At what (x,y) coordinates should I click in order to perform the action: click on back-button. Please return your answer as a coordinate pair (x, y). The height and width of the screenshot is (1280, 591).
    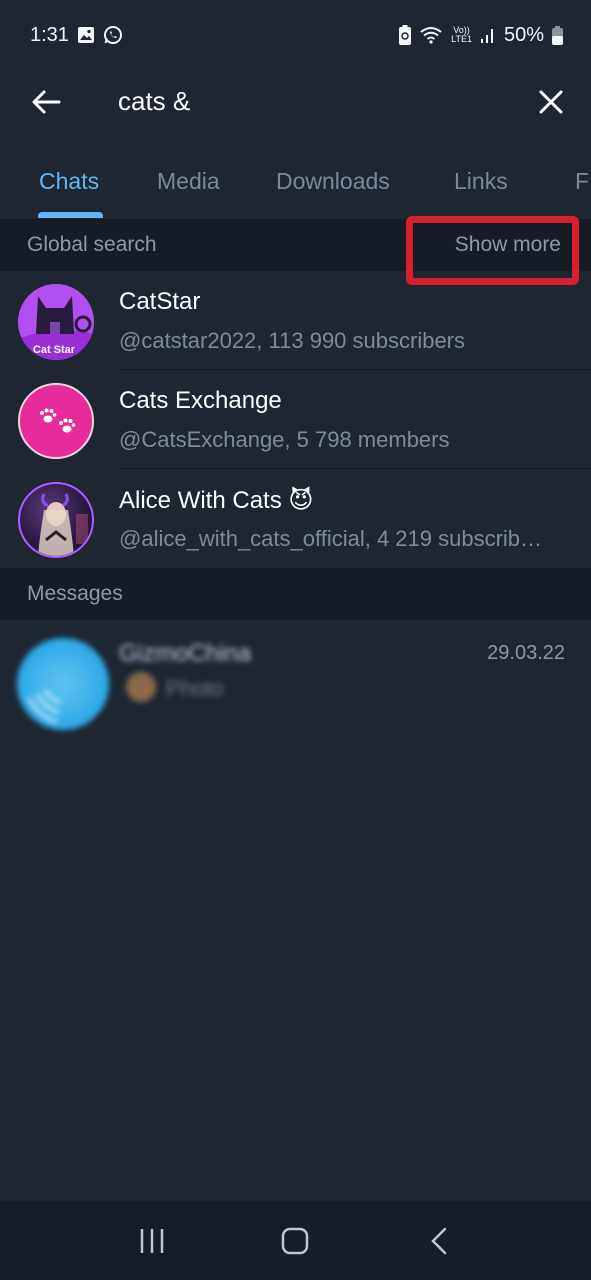
    Looking at the image, I should click on (46, 102).